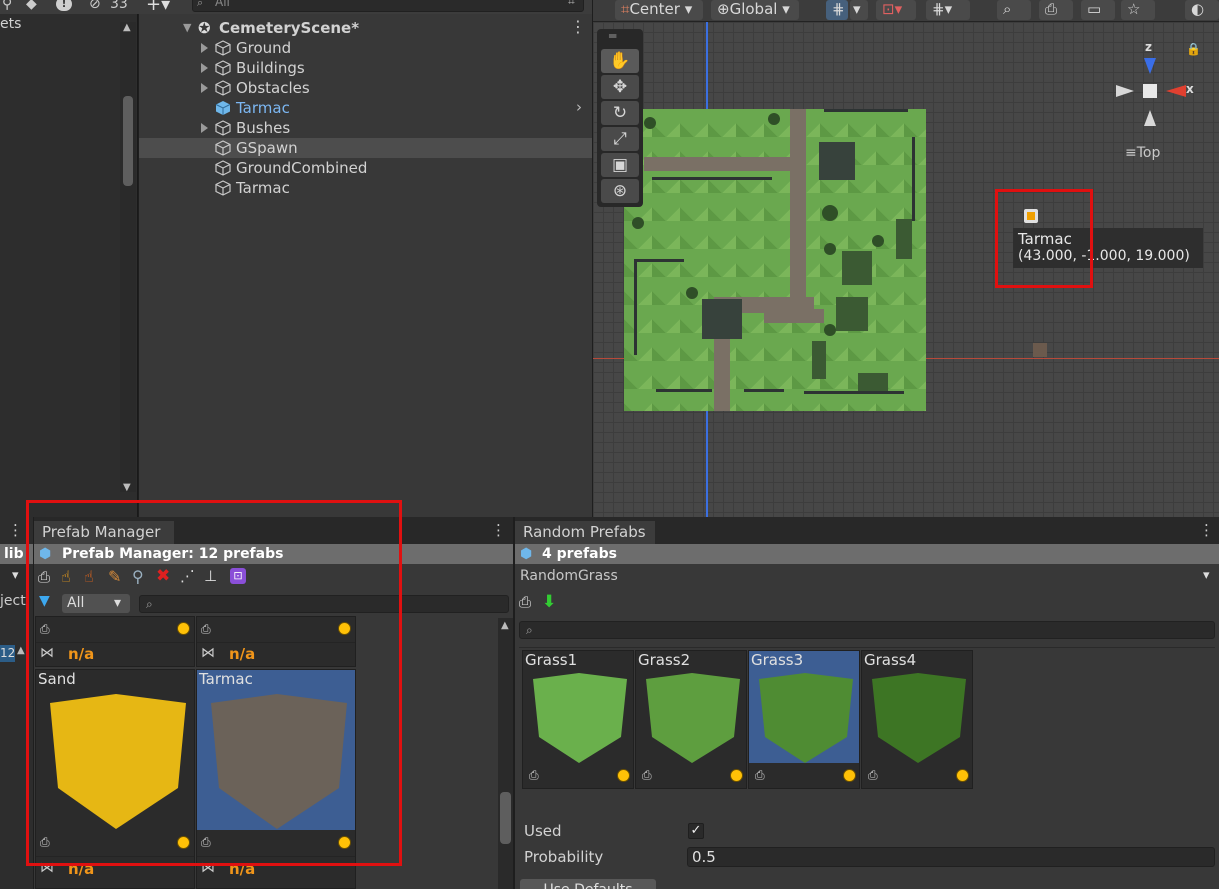 The height and width of the screenshot is (889, 1219). I want to click on record-button: ▭, so click(1098, 10).